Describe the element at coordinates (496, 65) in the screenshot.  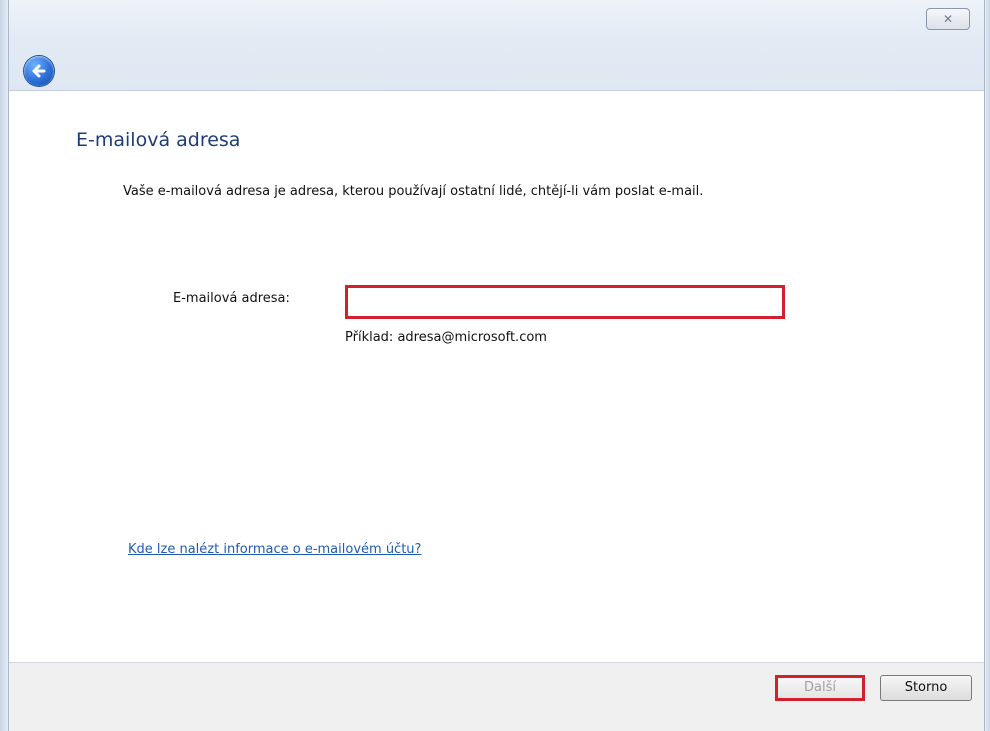
I see `navigation-bar` at that location.